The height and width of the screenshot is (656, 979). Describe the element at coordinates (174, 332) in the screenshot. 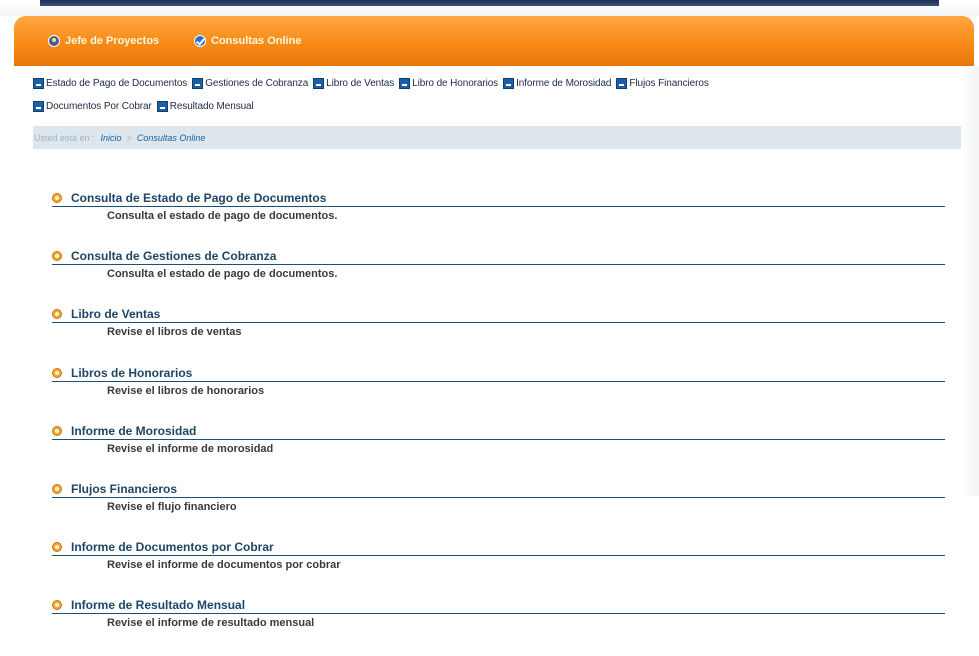

I see `item-description: Revise el libros de ventas` at that location.